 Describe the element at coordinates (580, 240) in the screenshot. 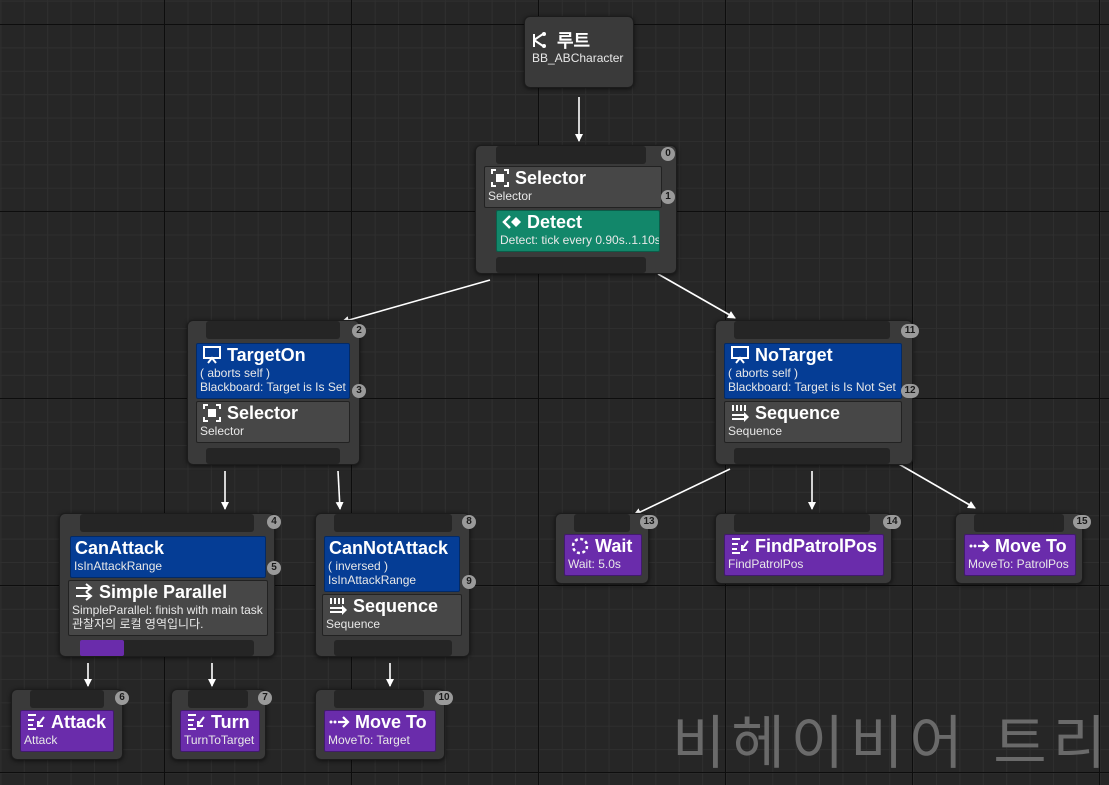

I see `detect-subtitle: Detect: tick every 0.90s..1.10s` at that location.